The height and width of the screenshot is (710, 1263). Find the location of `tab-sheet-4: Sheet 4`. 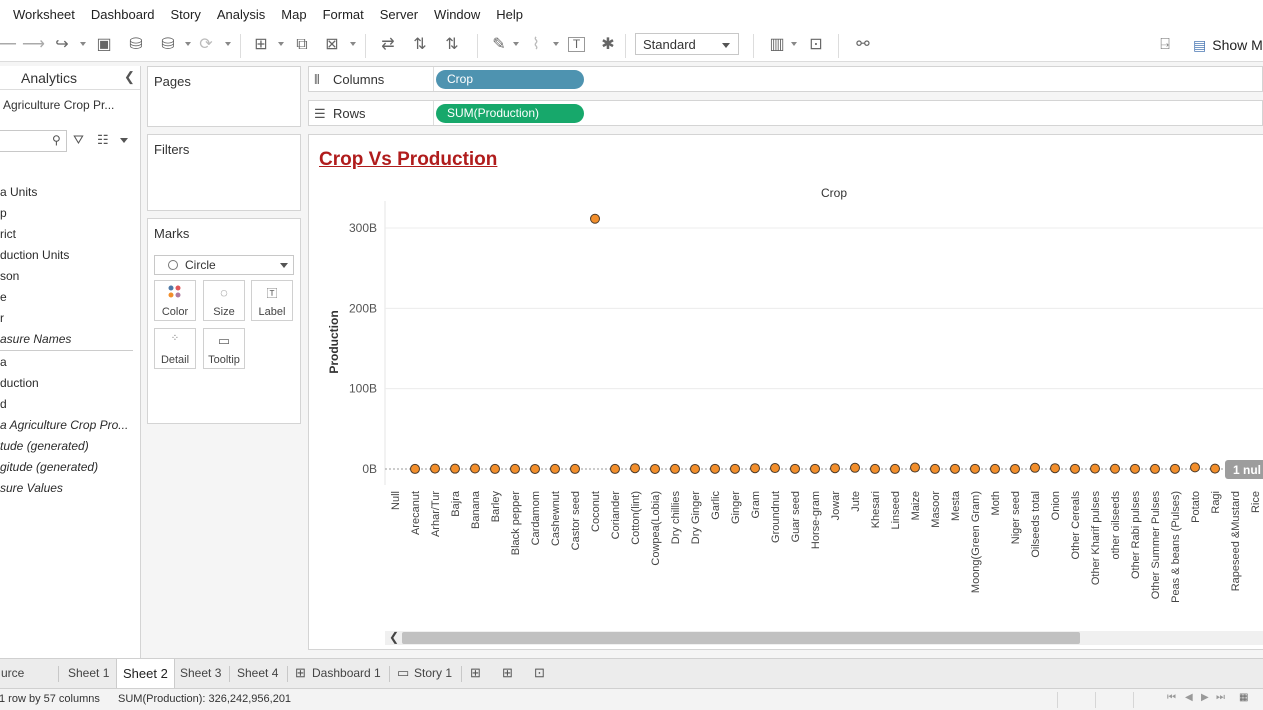

tab-sheet-4: Sheet 4 is located at coordinates (257, 673).